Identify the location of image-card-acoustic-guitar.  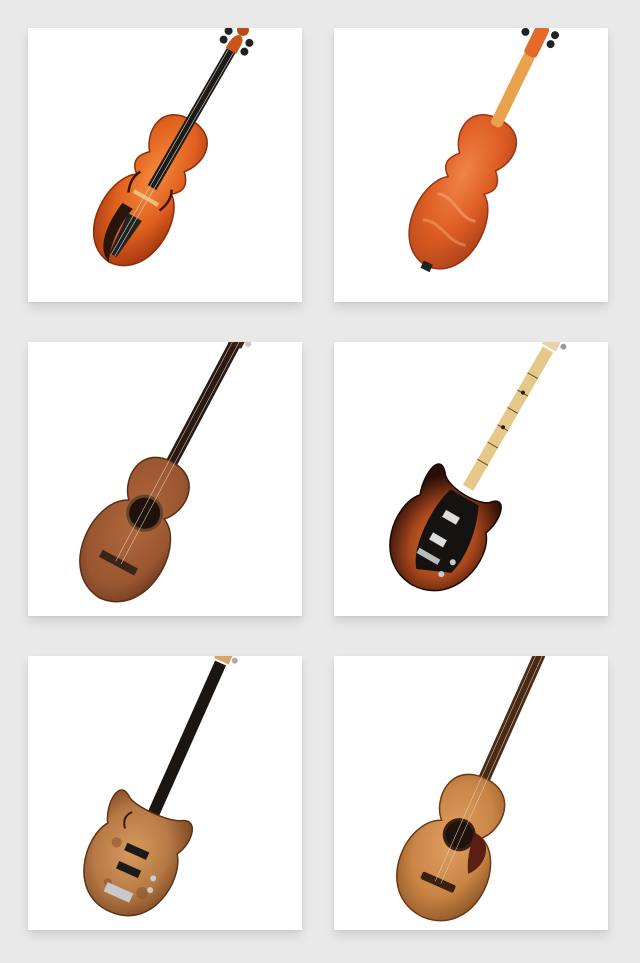
(471, 793).